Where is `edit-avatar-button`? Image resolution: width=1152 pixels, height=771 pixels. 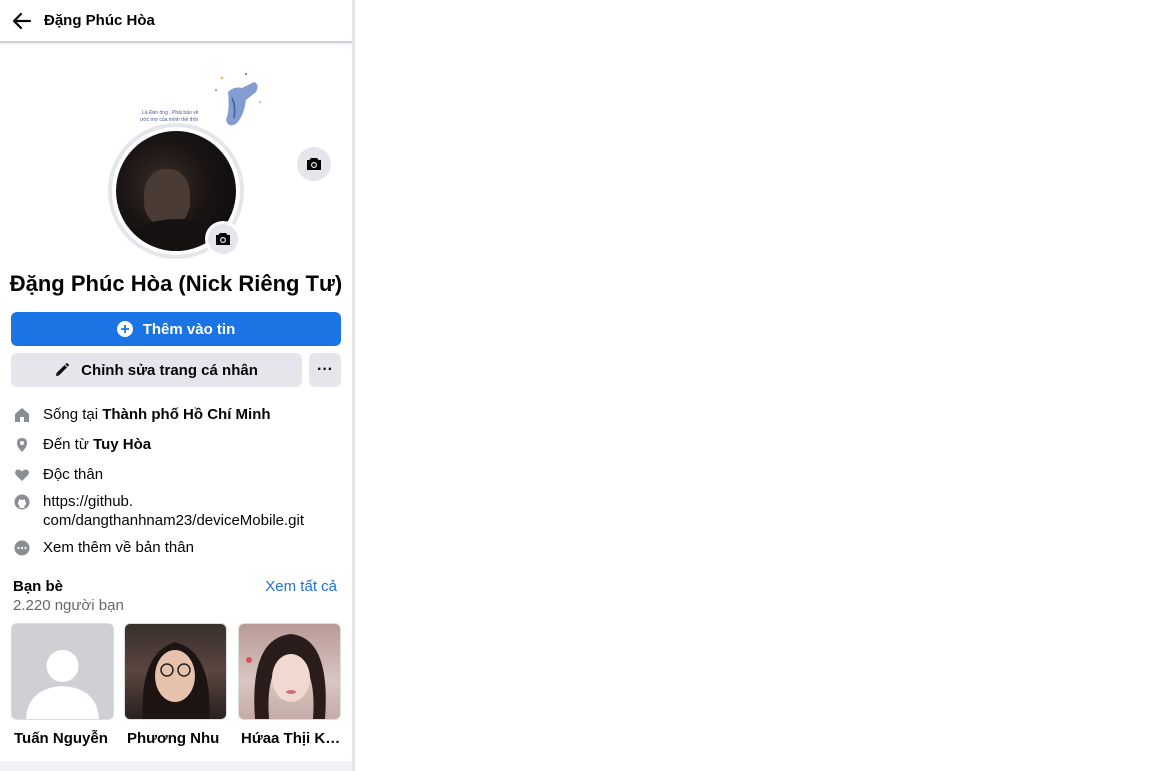
edit-avatar-button is located at coordinates (223, 239).